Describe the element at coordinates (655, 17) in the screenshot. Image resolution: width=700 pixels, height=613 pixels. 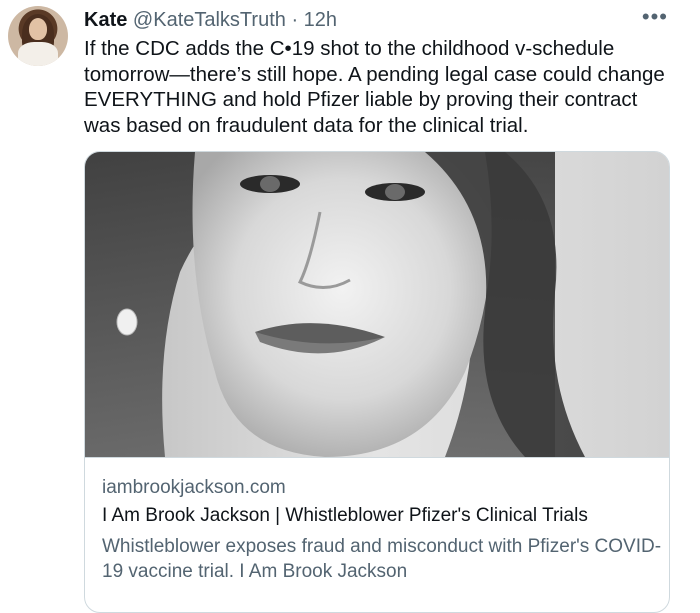
I see `more-horizontal-icon: •••` at that location.